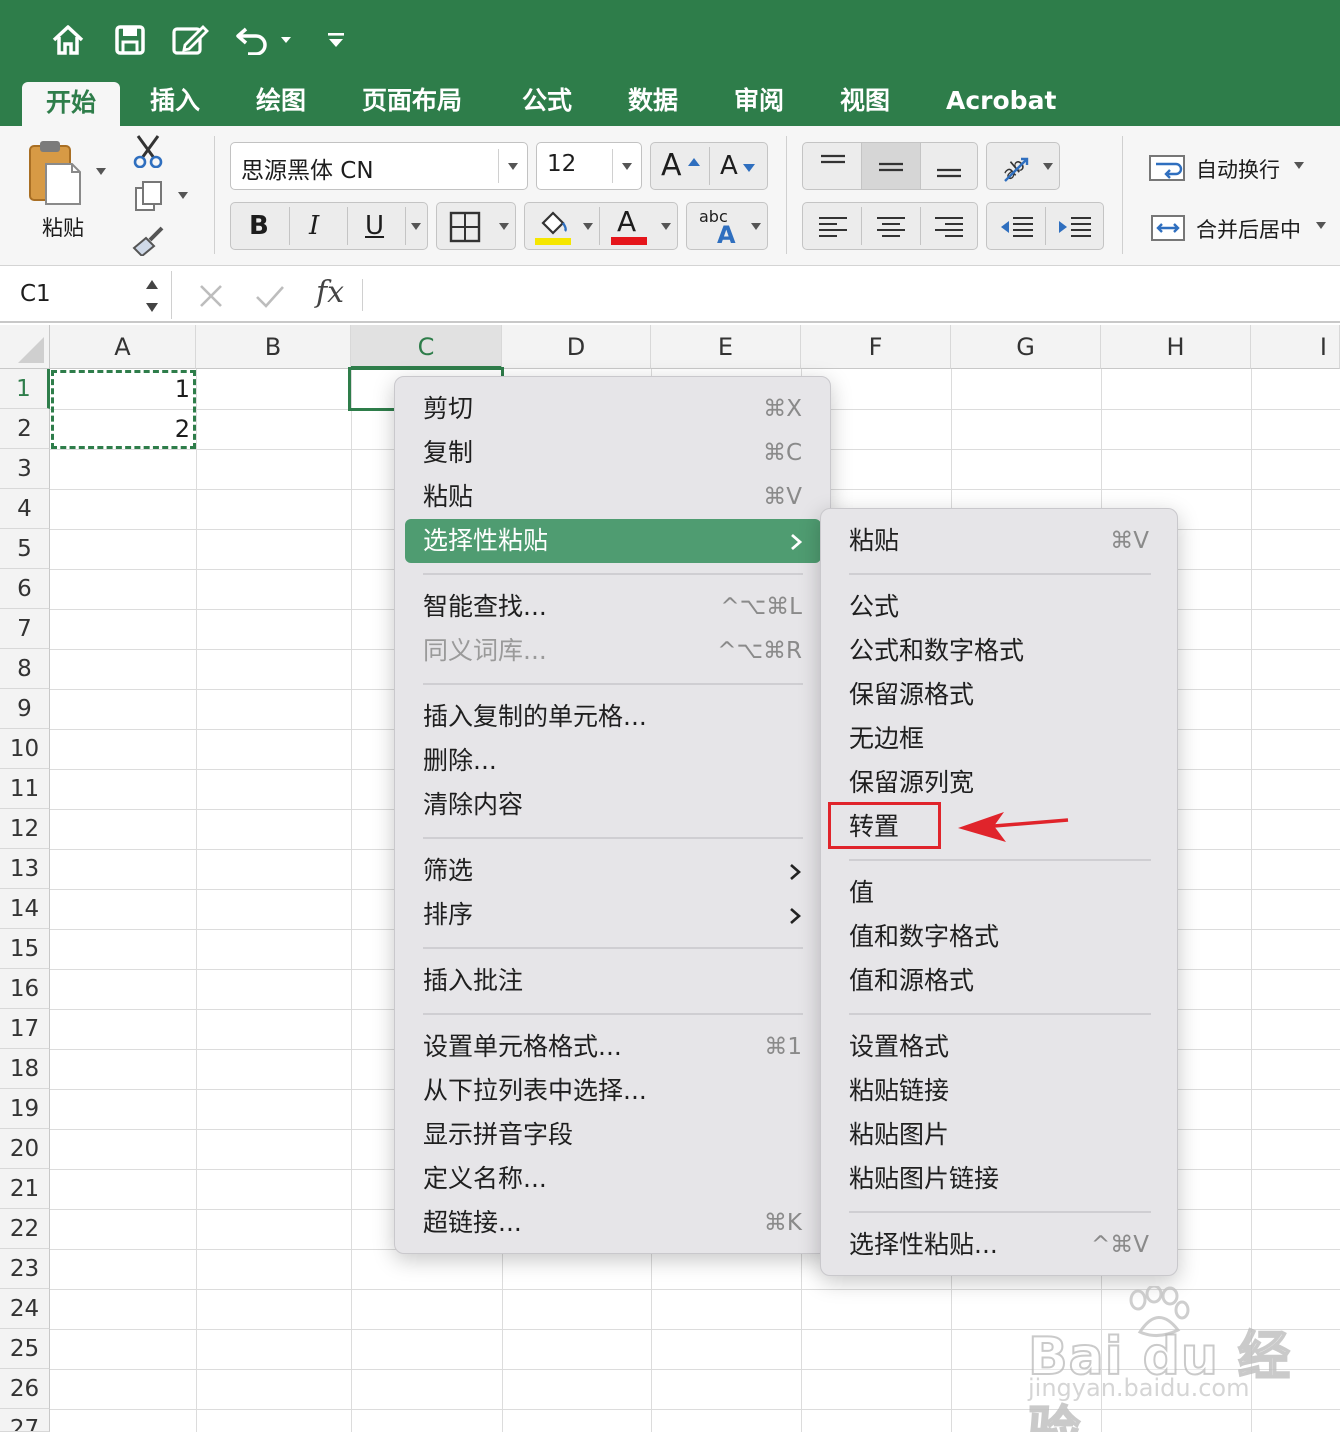 The image size is (1340, 1432). Describe the element at coordinates (612, 607) in the screenshot. I see `menu-item-smart-lookup: 智能查找... ^⌥⌘L` at that location.